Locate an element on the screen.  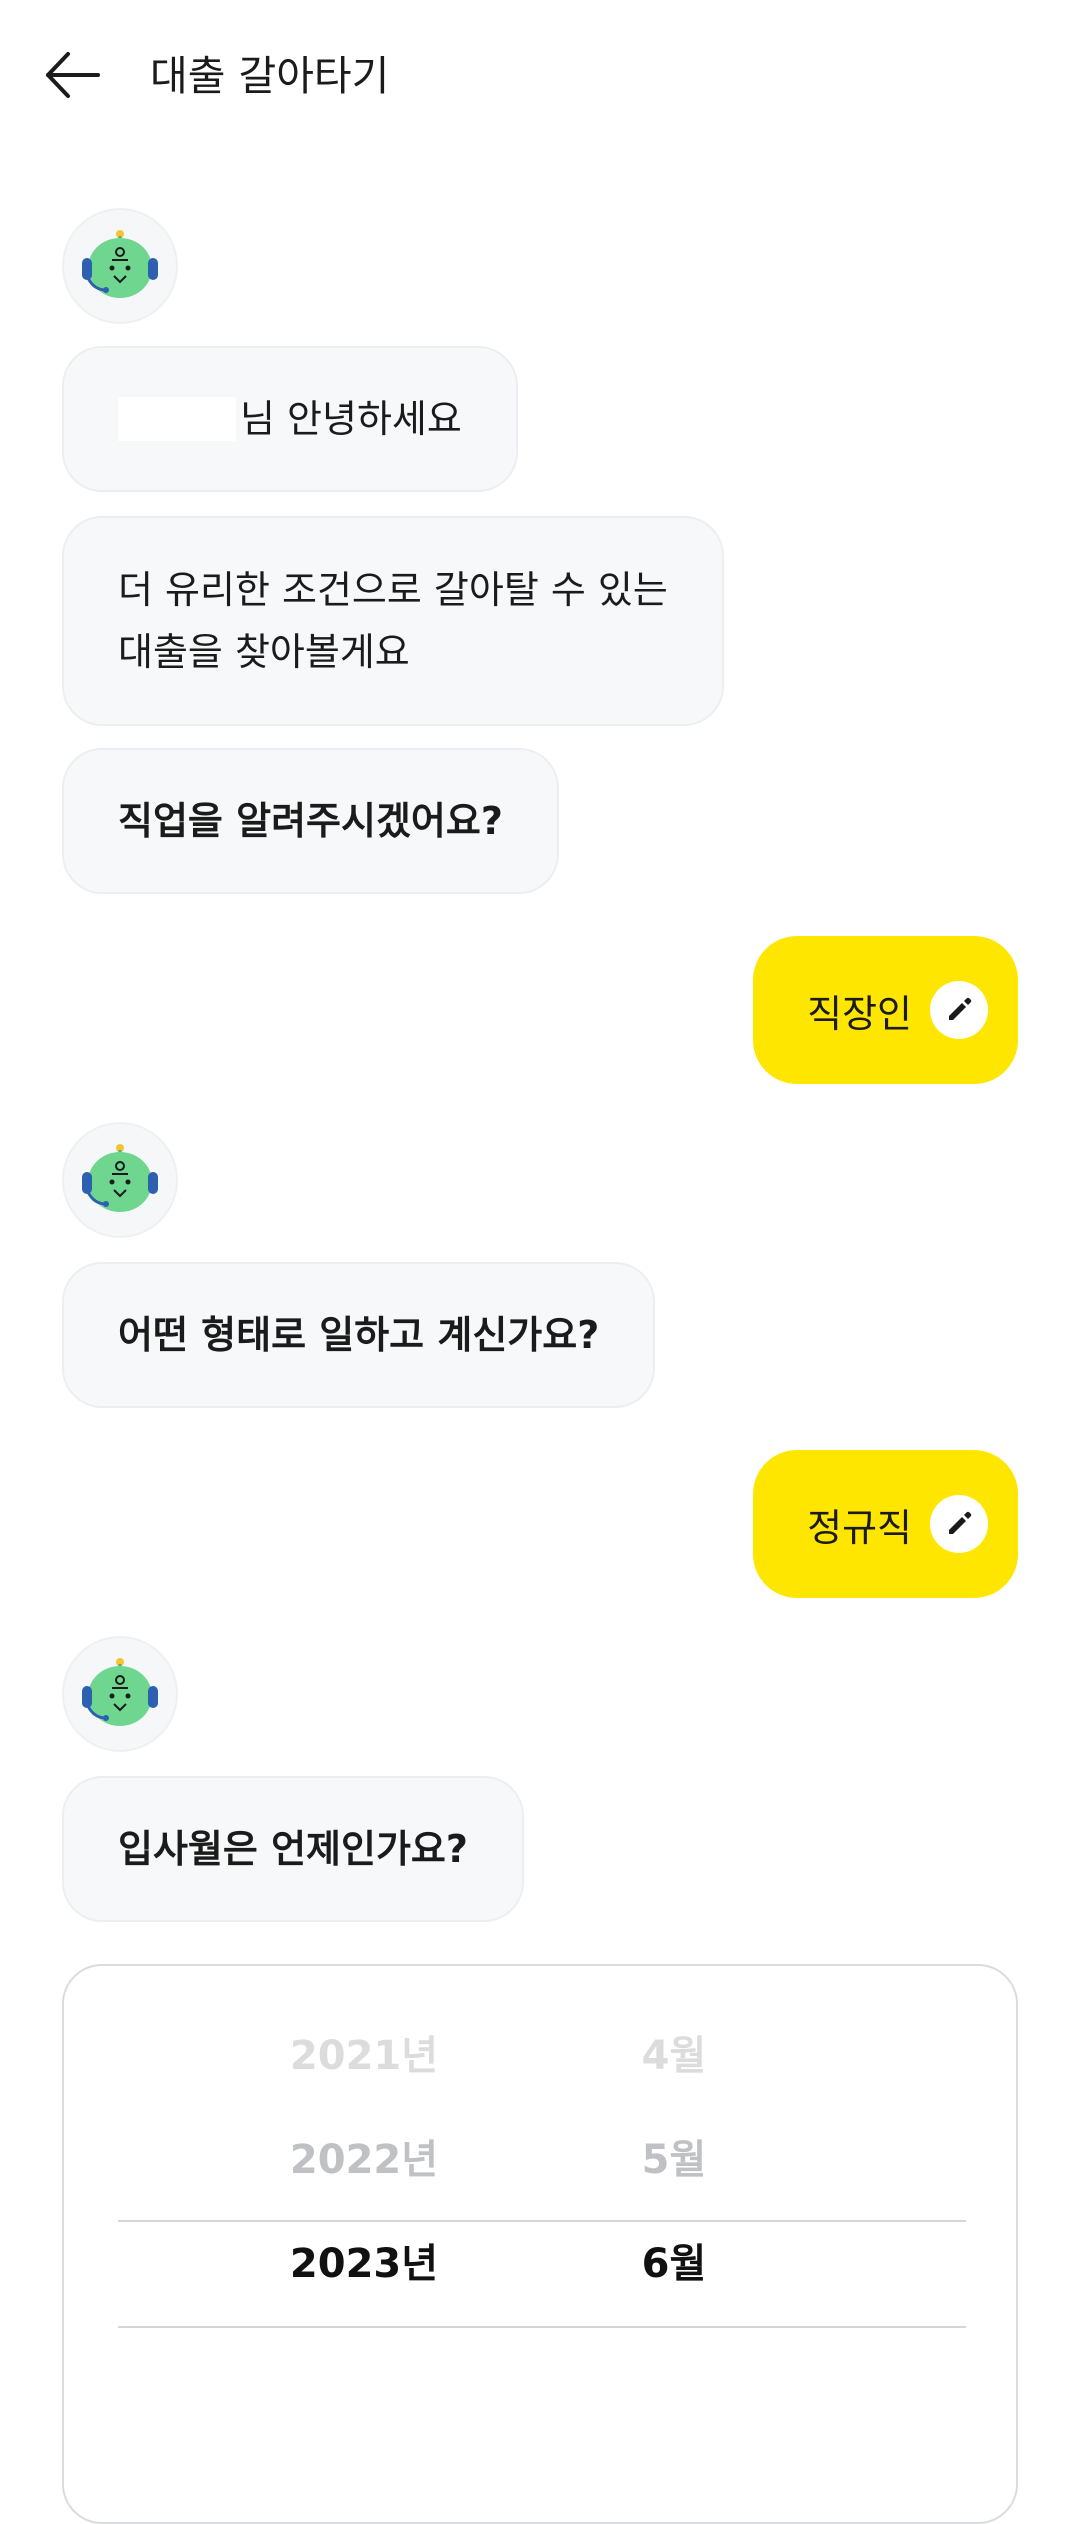
user-reply-work-type: 정규직 is located at coordinates (885, 1524).